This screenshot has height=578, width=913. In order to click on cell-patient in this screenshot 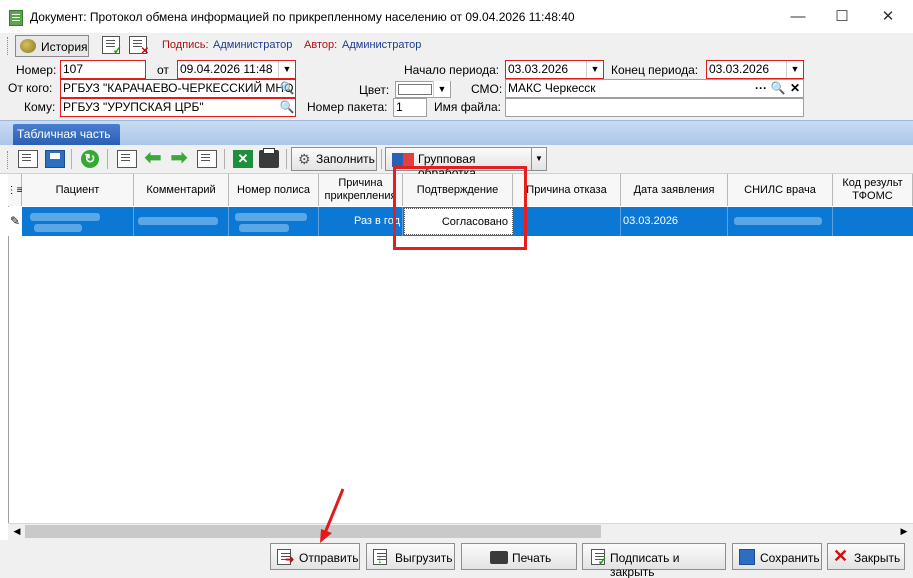, I will do `click(78, 221)`.